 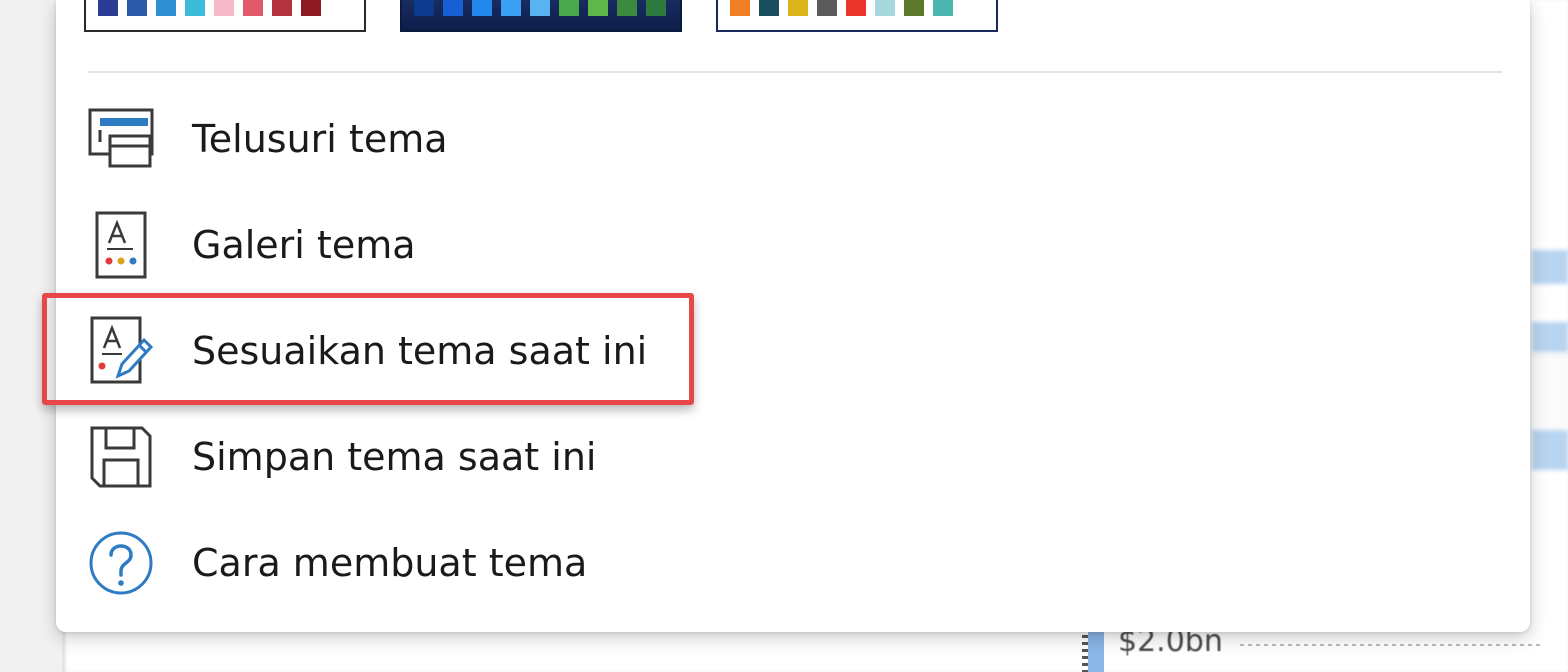 I want to click on menu-item-label: Sesuaikan tema saat ini, so click(x=420, y=351).